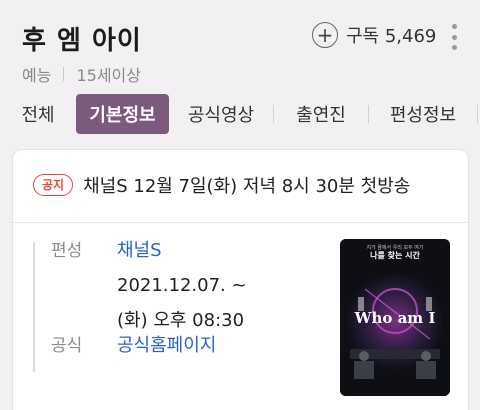 This screenshot has width=480, height=410. I want to click on subscribe-count: 구독 5,469, so click(391, 36).